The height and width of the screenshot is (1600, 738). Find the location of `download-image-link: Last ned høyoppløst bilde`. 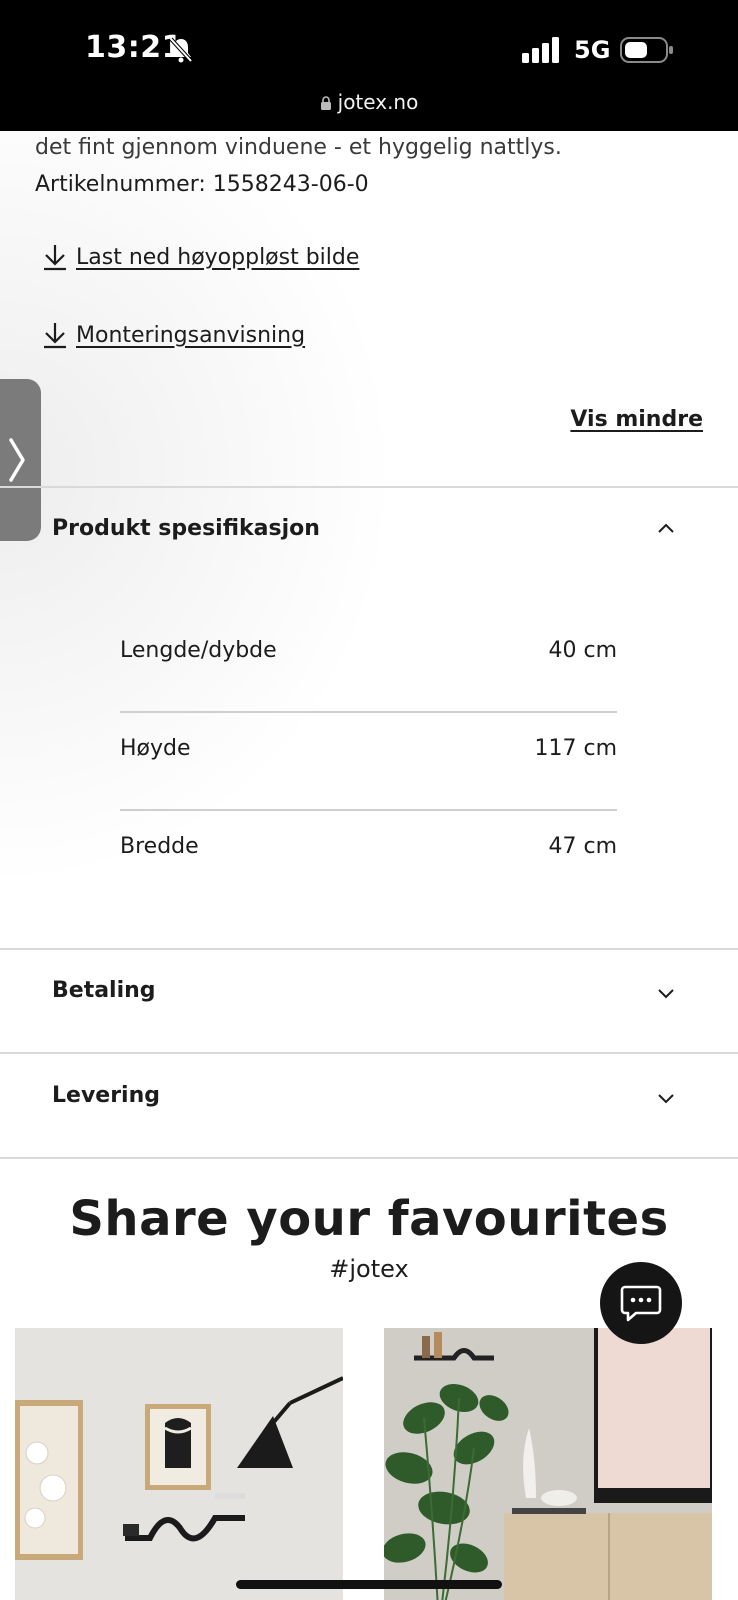

download-image-link: Last ned høyoppløst bilde is located at coordinates (200, 257).